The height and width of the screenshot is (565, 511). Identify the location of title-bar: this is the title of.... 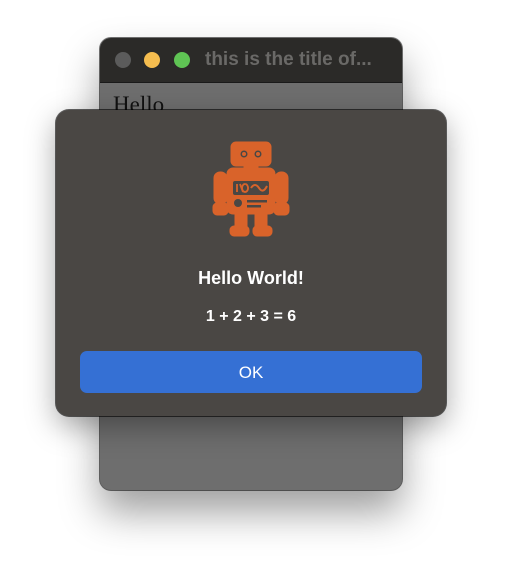
(251, 60).